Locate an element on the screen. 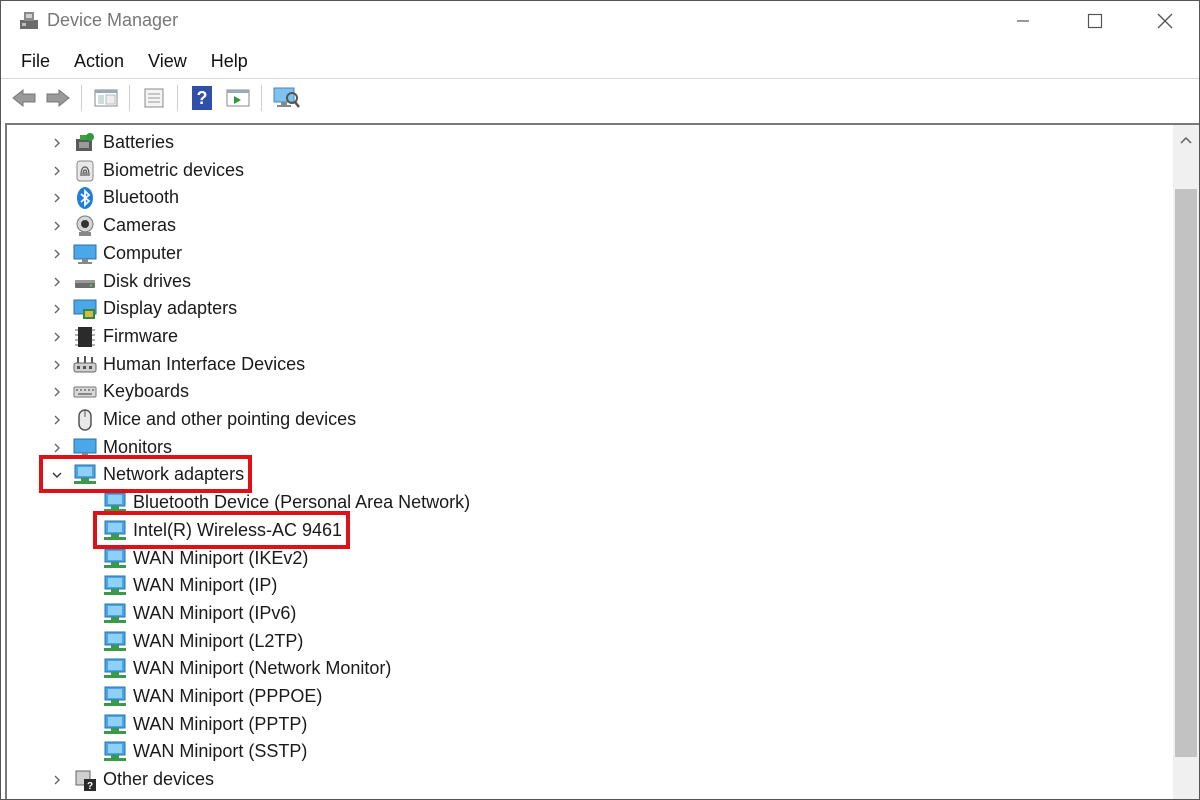 The image size is (1200, 800). tree-device-wan-miniport-pptp: WAN Miniport (PPTP) is located at coordinates (587, 724).